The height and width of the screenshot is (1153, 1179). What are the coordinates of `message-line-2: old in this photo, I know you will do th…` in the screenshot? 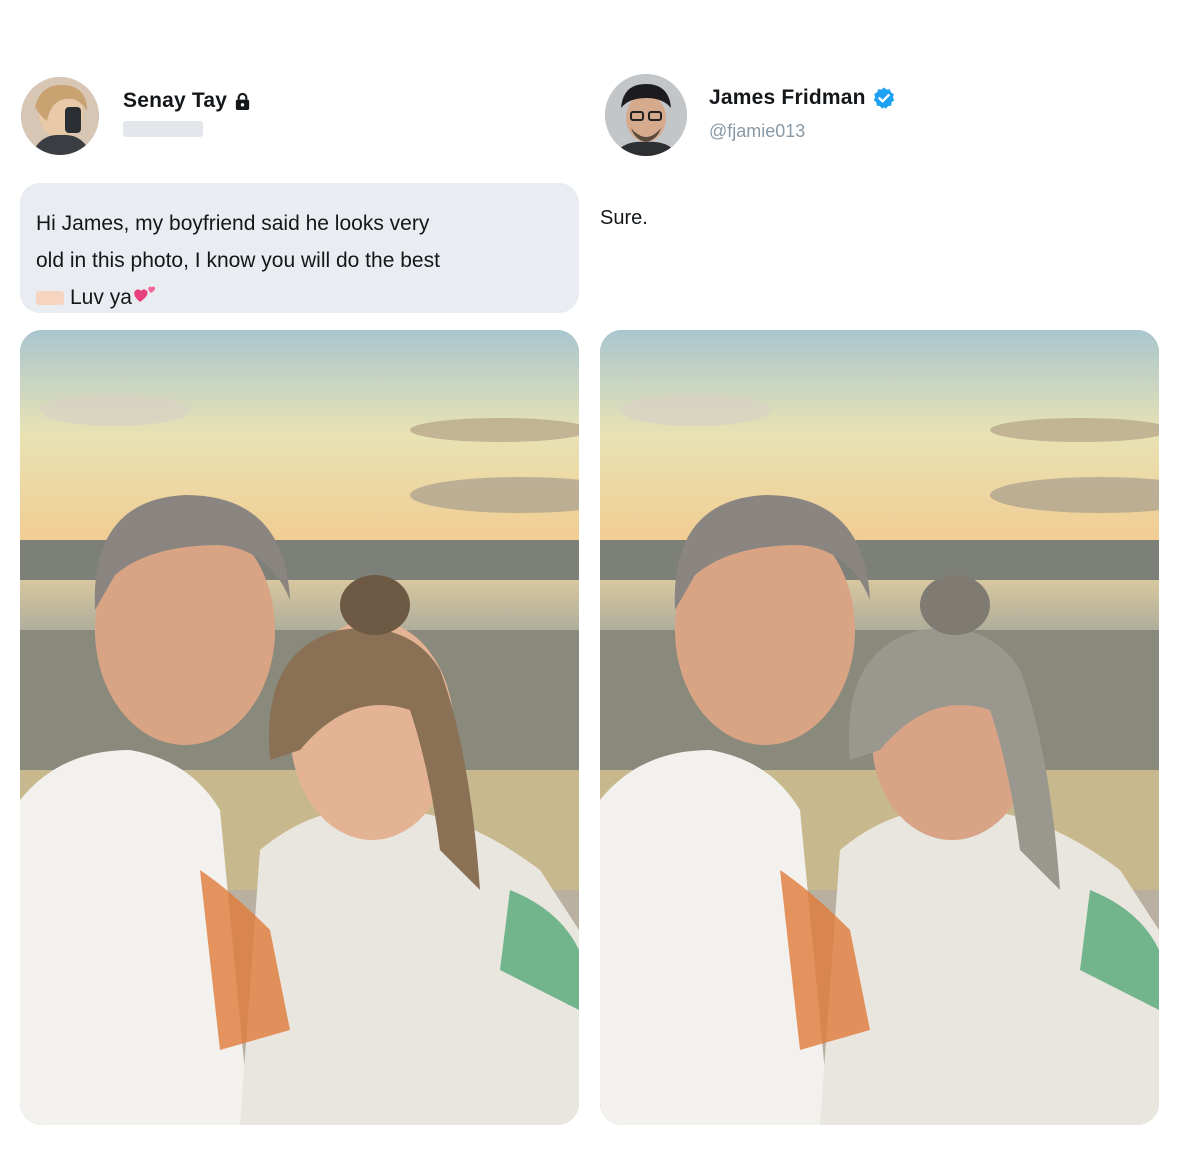 It's located at (238, 260).